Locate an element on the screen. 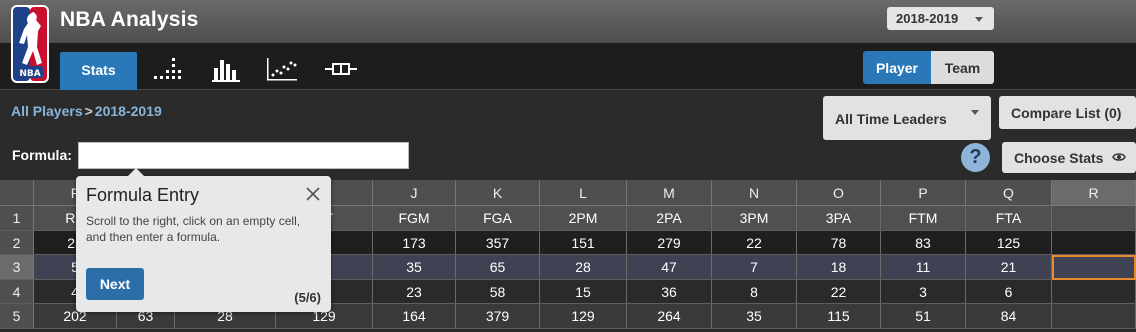 This screenshot has width=1136, height=332. column-header: O is located at coordinates (839, 193).